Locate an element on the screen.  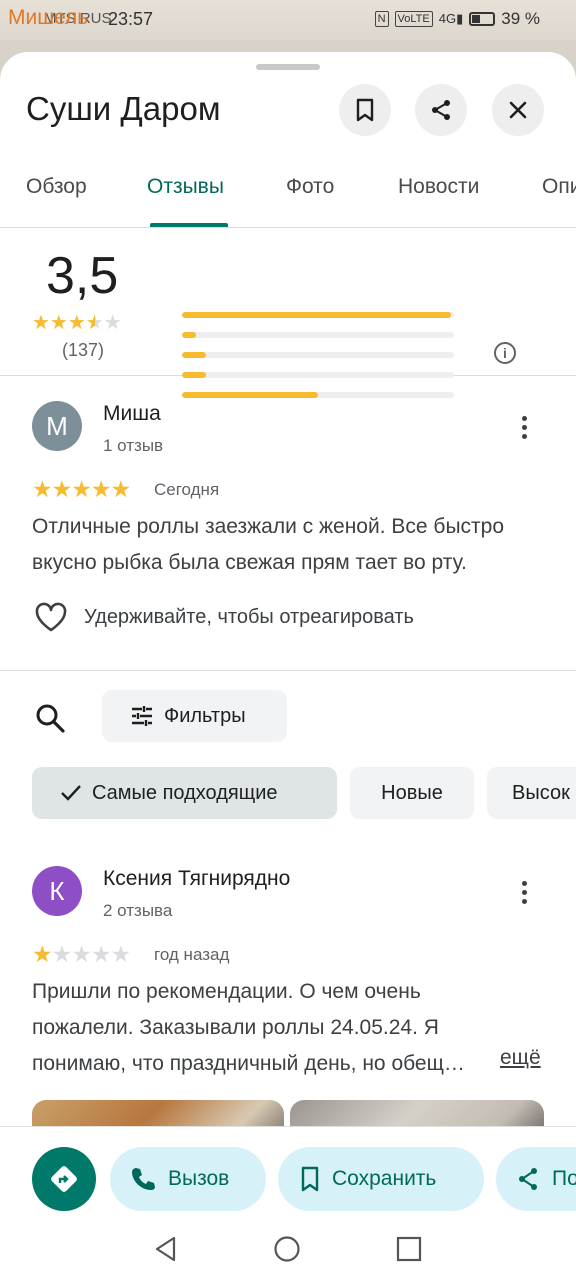
rating-bar-1-stars is located at coordinates (318, 395).